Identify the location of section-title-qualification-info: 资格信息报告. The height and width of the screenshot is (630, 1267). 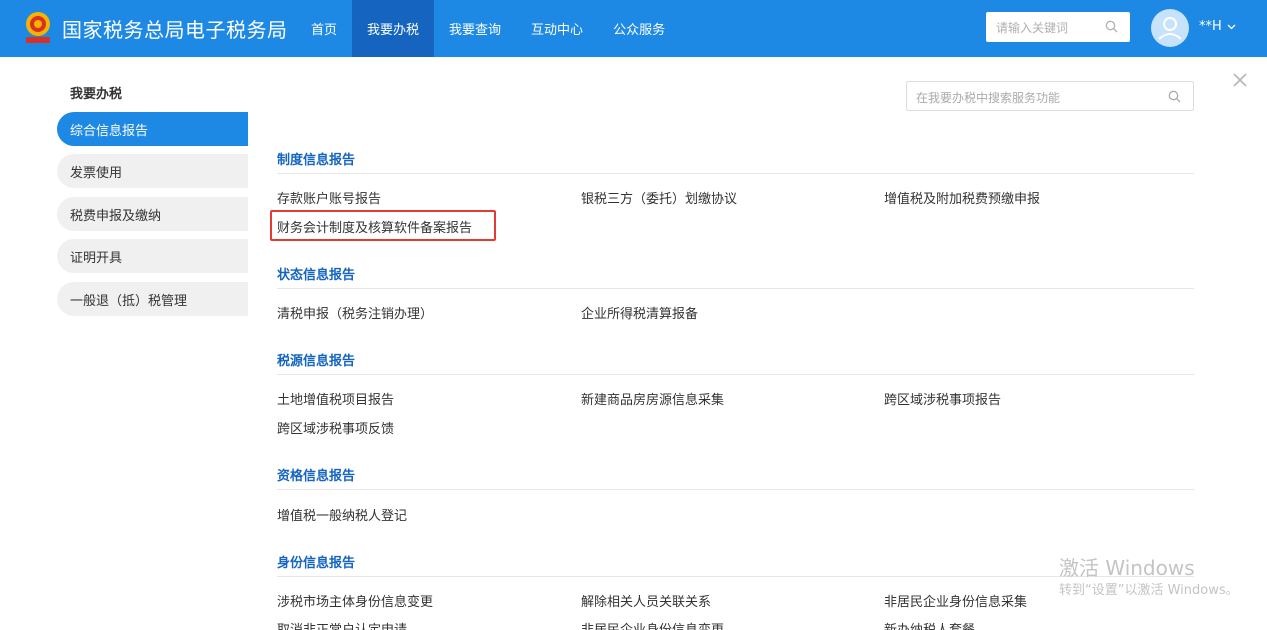
(316, 476).